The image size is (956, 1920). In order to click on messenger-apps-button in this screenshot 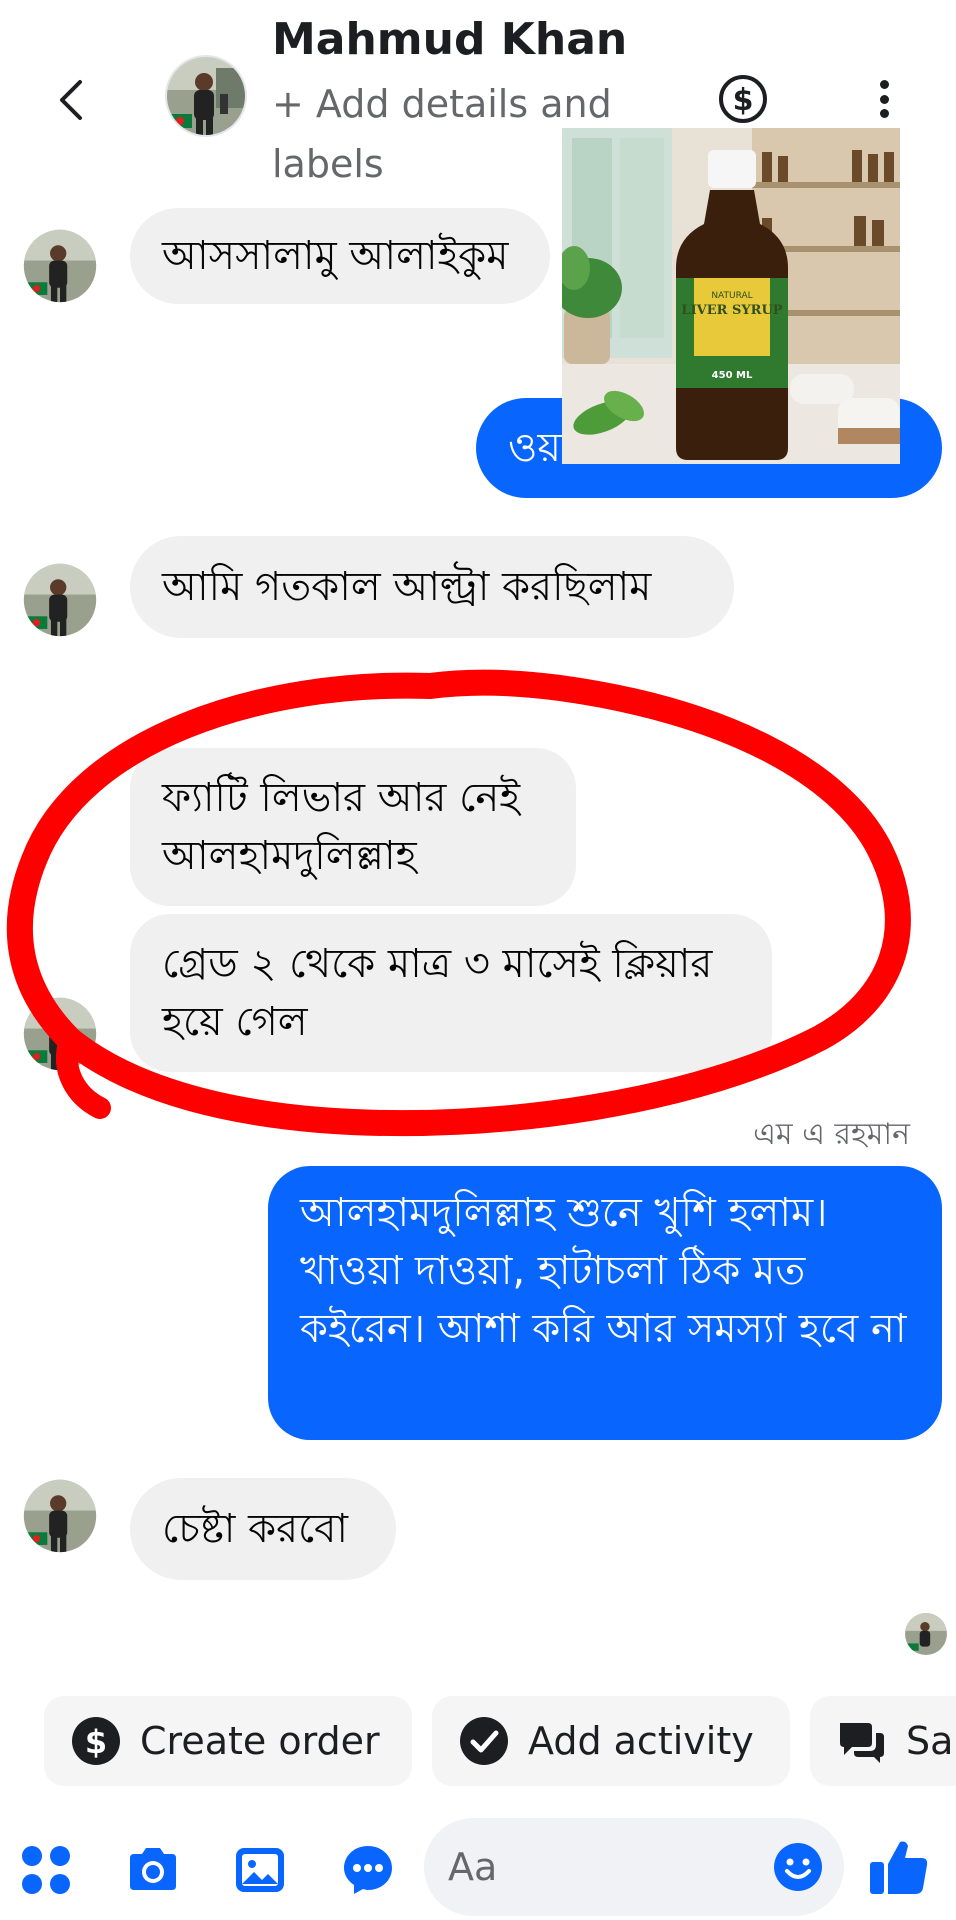, I will do `click(368, 1870)`.